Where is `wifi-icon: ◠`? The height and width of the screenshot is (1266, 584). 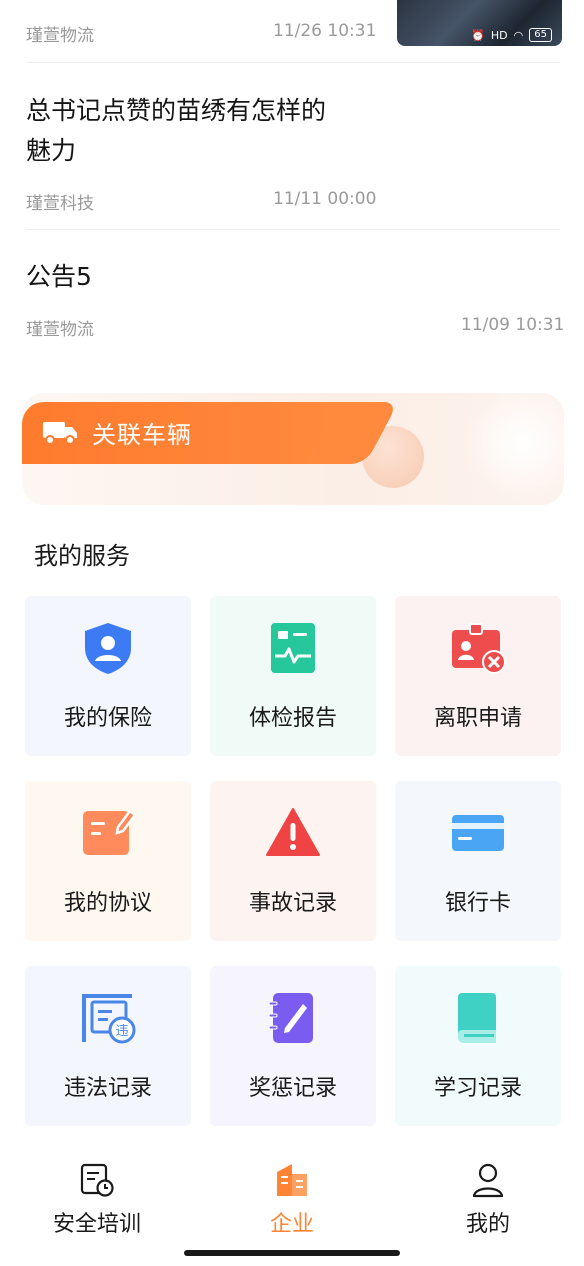 wifi-icon: ◠ is located at coordinates (518, 35).